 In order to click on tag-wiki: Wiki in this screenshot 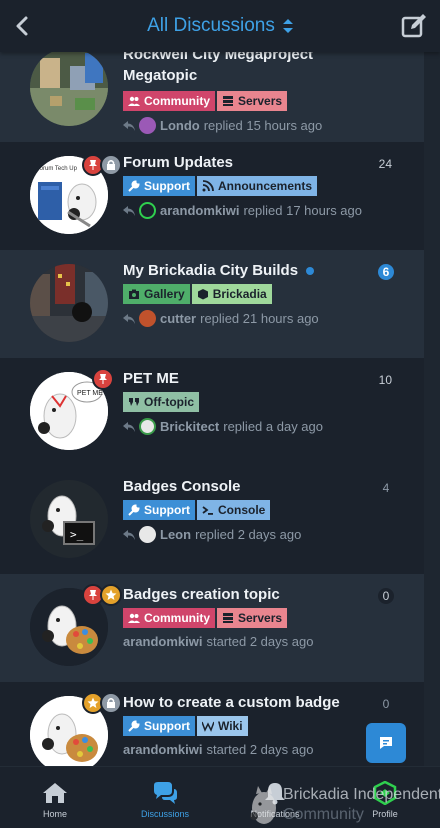, I will do `click(222, 726)`.